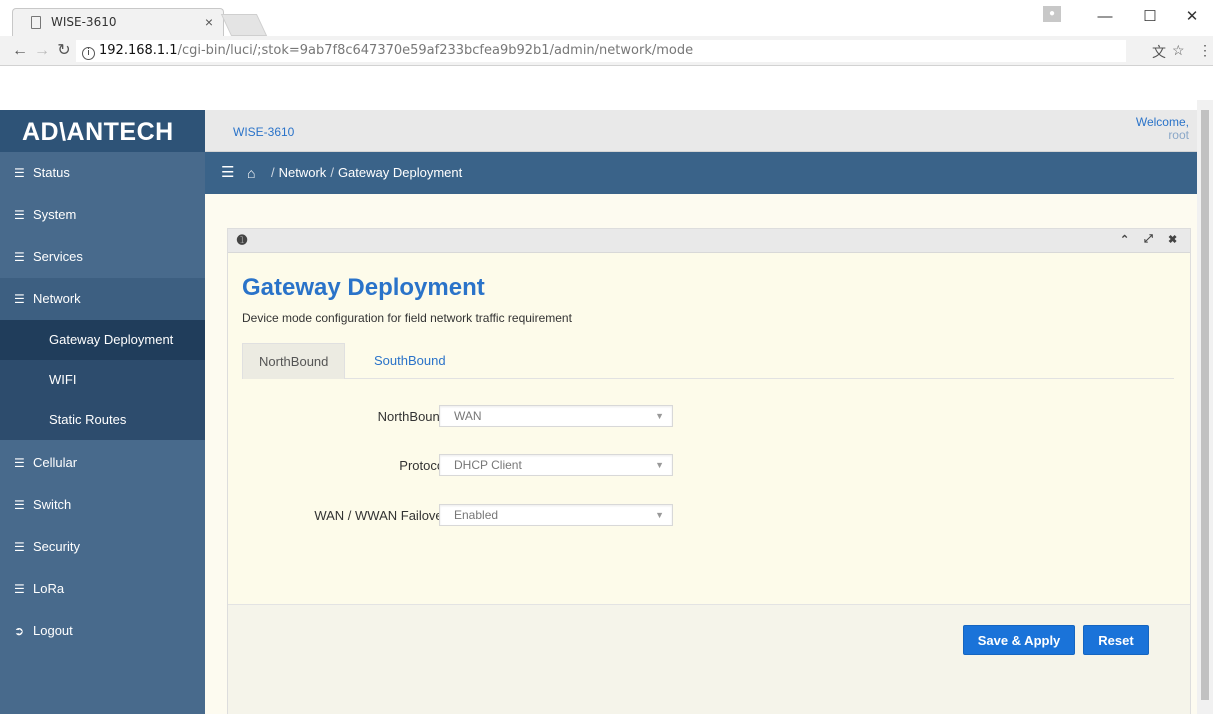 This screenshot has width=1213, height=714. I want to click on sidebar-item-services: ☰ Services, so click(102, 257).